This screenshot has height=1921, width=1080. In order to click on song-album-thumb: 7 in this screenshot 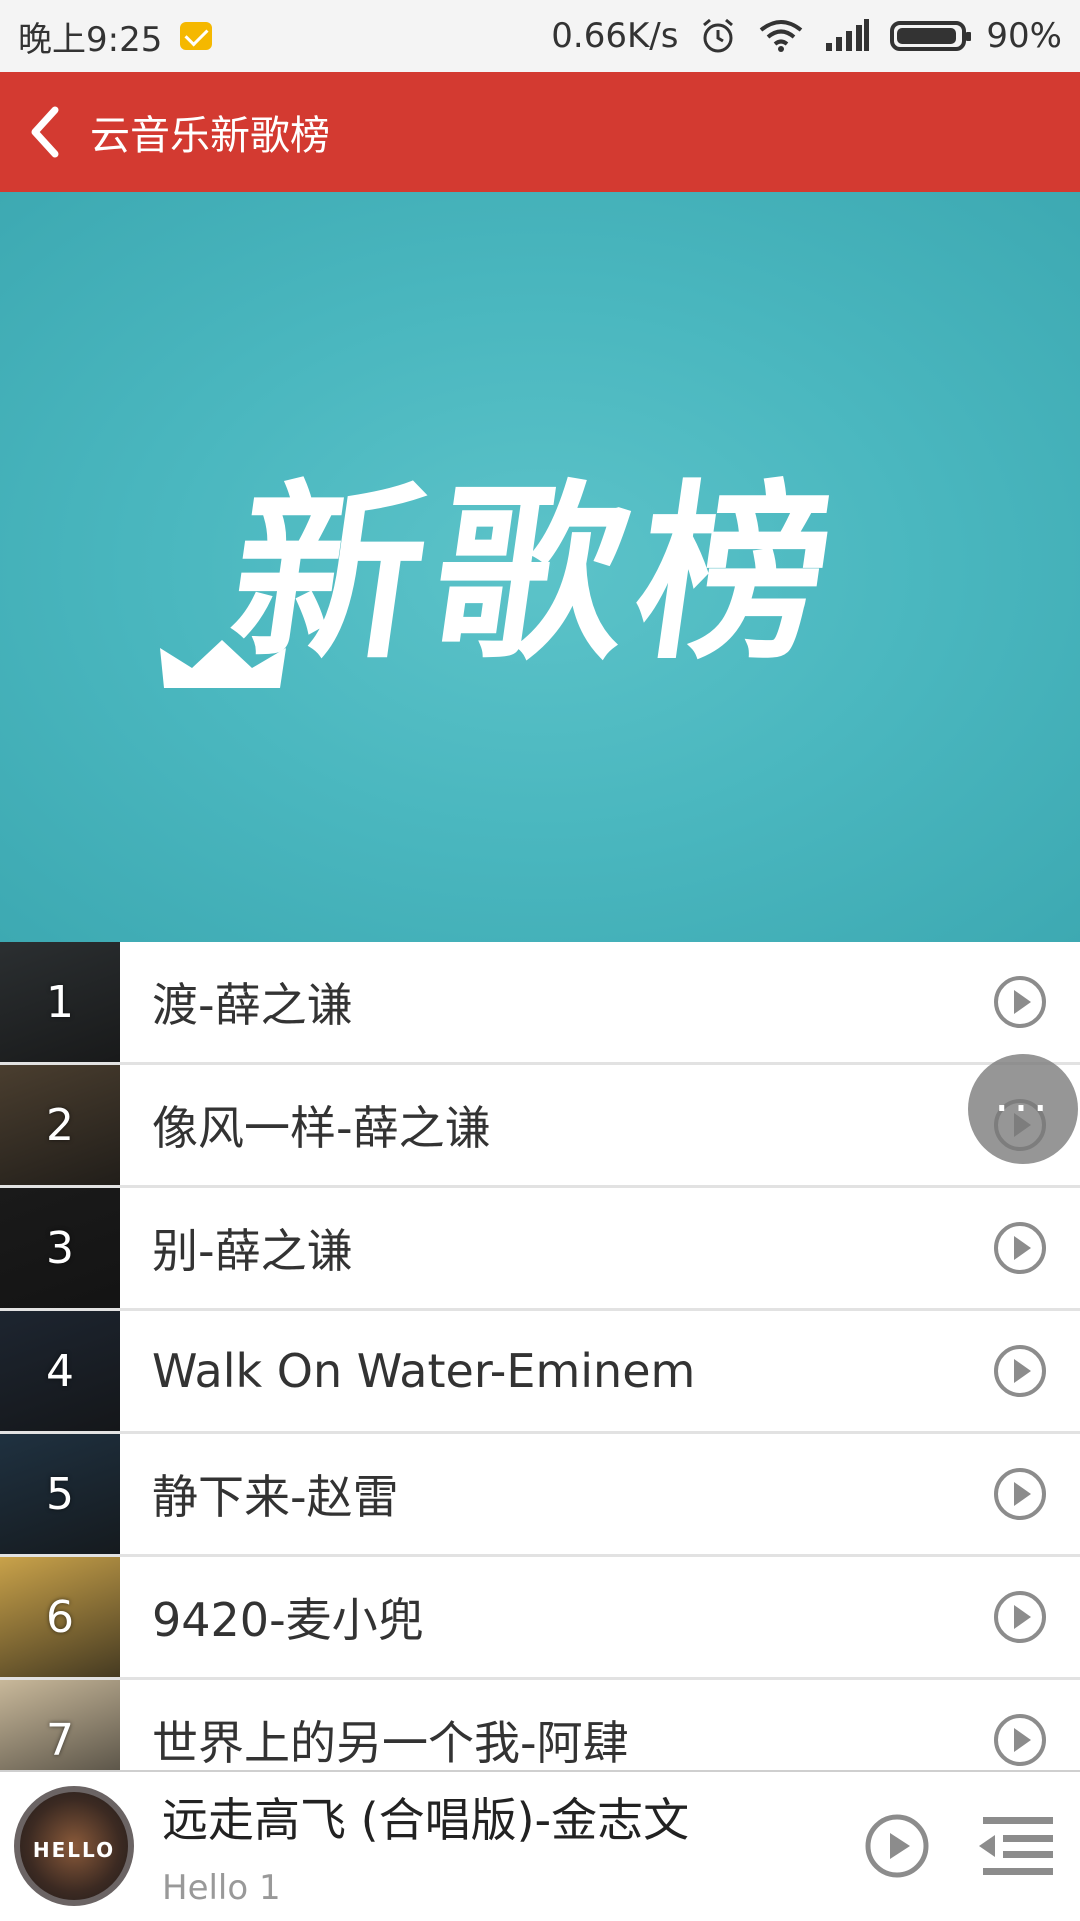, I will do `click(60, 1725)`.